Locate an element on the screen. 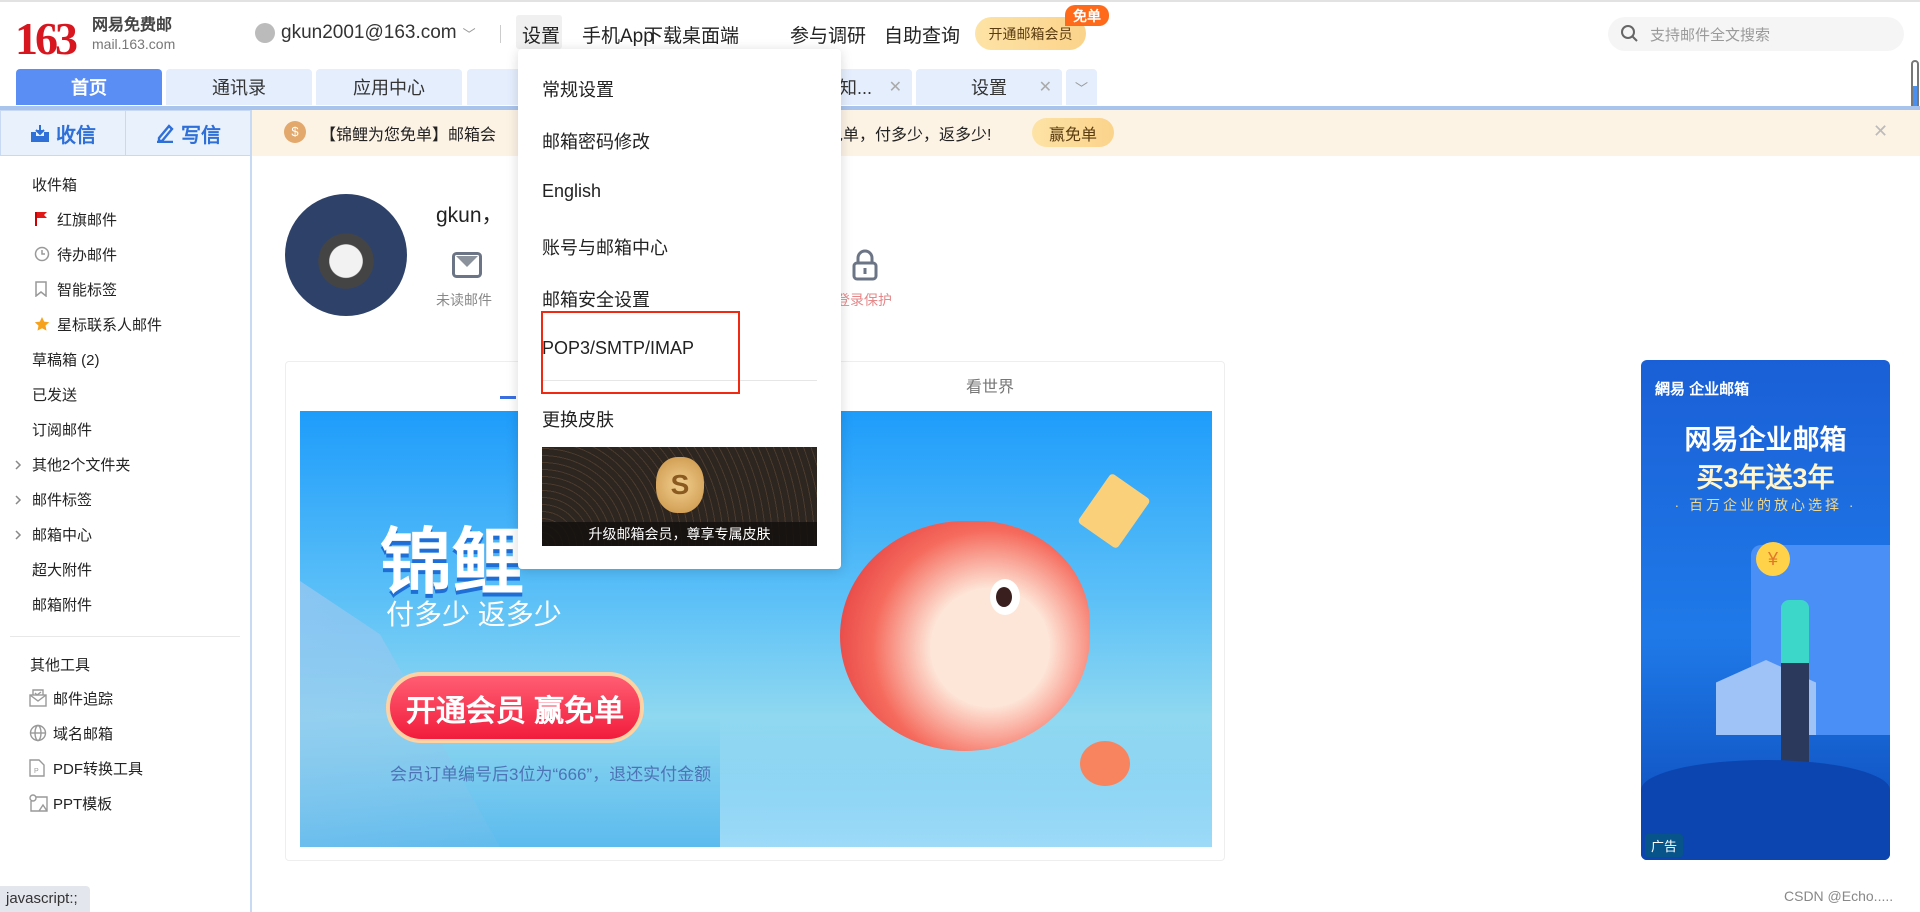 This screenshot has height=912, width=1920. tab-settings: 设置 ✕ is located at coordinates (989, 87).